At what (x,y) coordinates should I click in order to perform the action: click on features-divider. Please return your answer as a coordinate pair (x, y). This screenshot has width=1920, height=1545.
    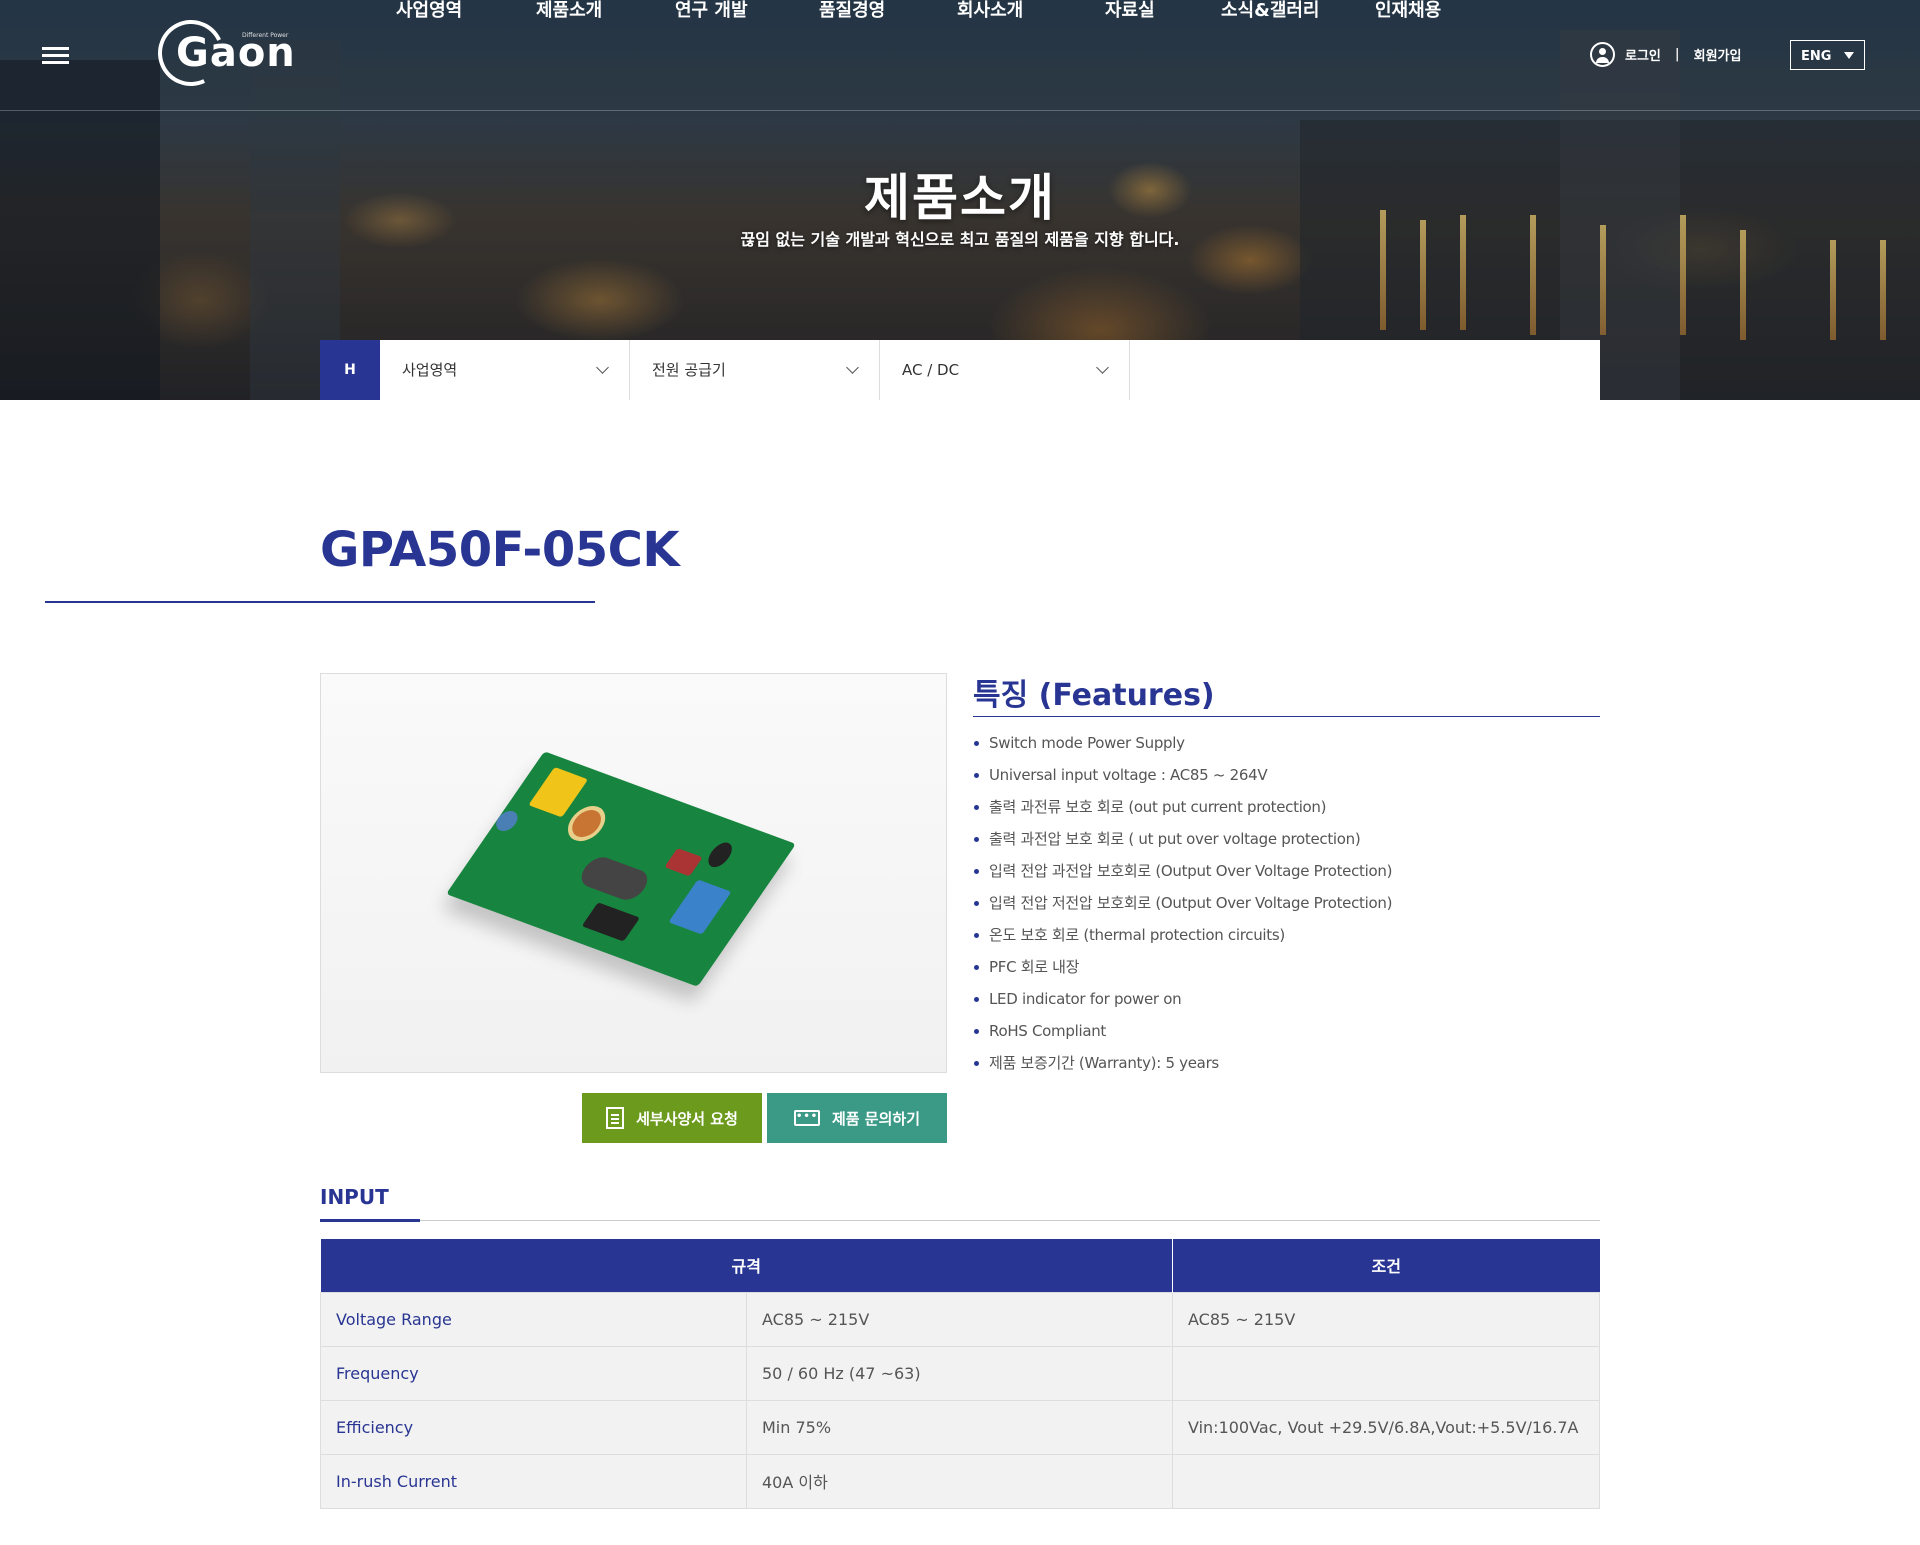
    Looking at the image, I should click on (1286, 716).